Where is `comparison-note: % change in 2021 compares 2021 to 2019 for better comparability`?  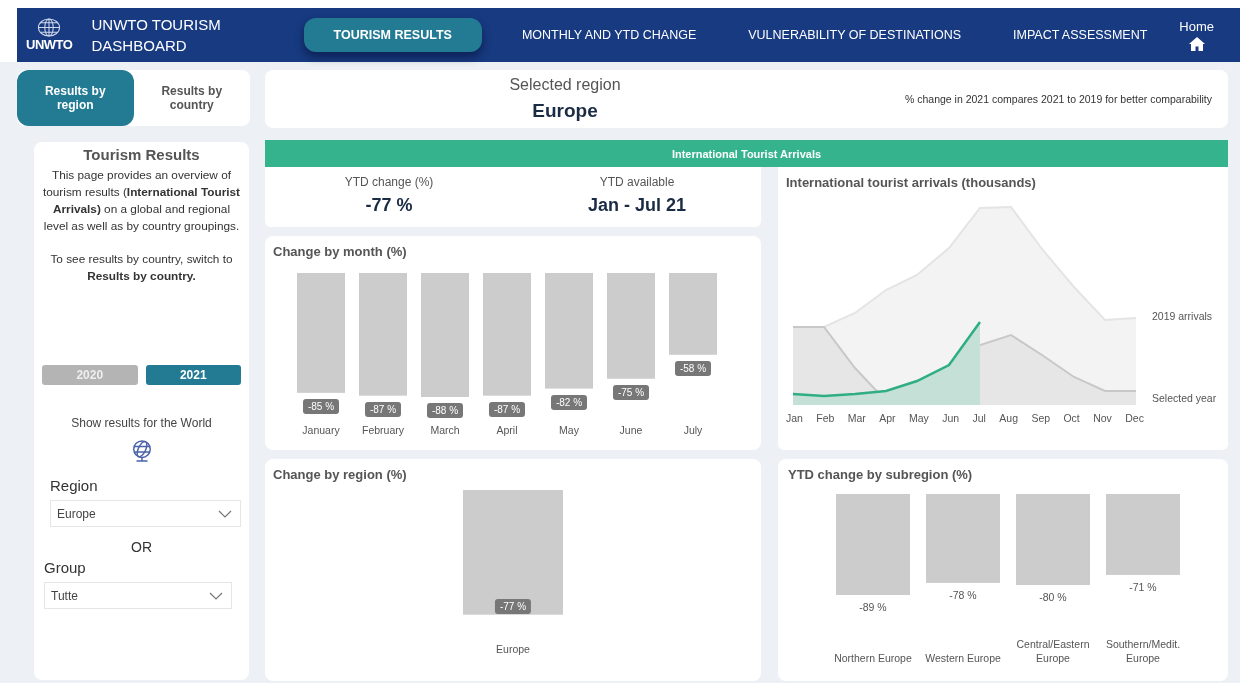
comparison-note: % change in 2021 compares 2021 to 2019 for better comparability is located at coordinates (1058, 99).